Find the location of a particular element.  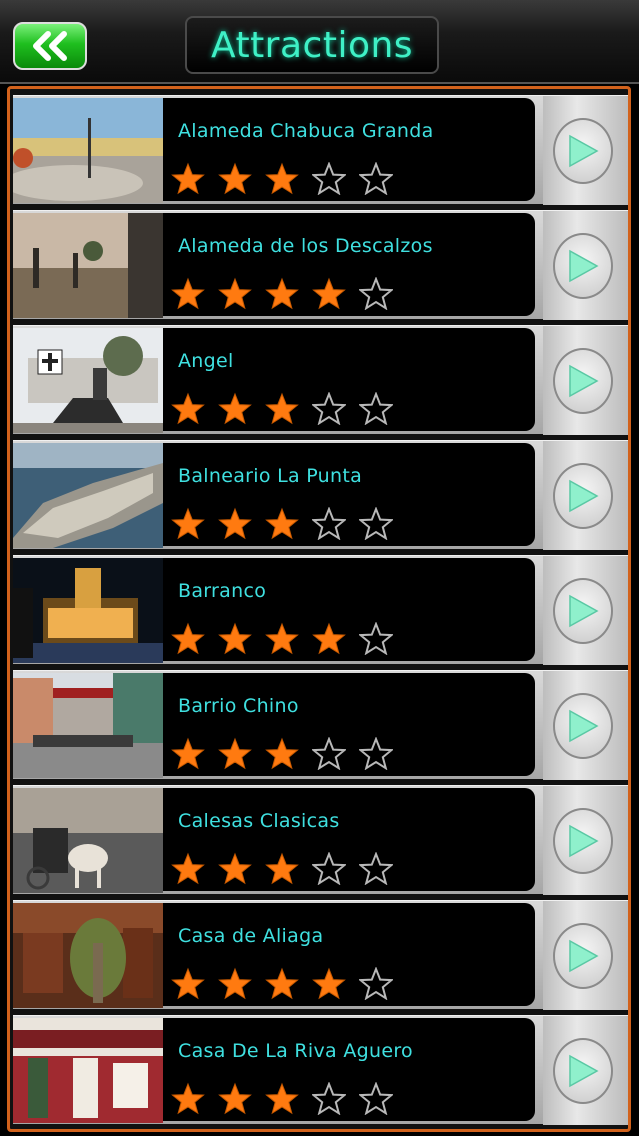

attraction-name: Barranco is located at coordinates (222, 591).